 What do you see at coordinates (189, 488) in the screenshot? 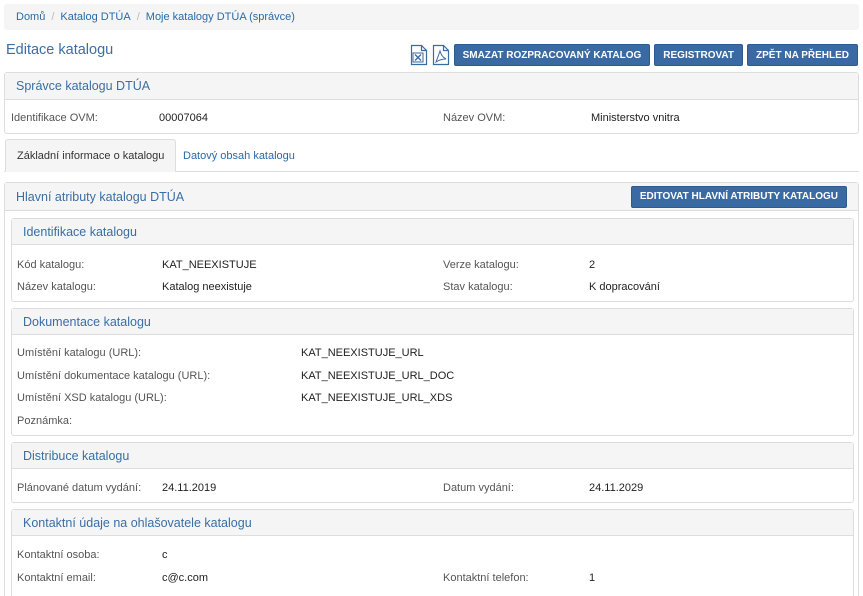
I see `planned-release-date-value: 24.11.2019` at bounding box center [189, 488].